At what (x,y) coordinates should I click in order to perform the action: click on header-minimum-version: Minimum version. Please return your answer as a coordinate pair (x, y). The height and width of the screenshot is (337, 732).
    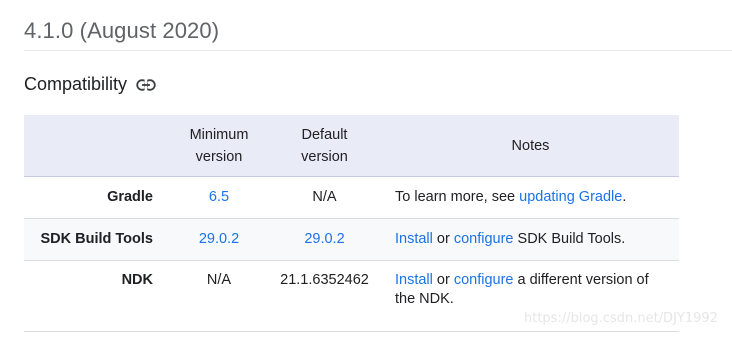
    Looking at the image, I should click on (219, 146).